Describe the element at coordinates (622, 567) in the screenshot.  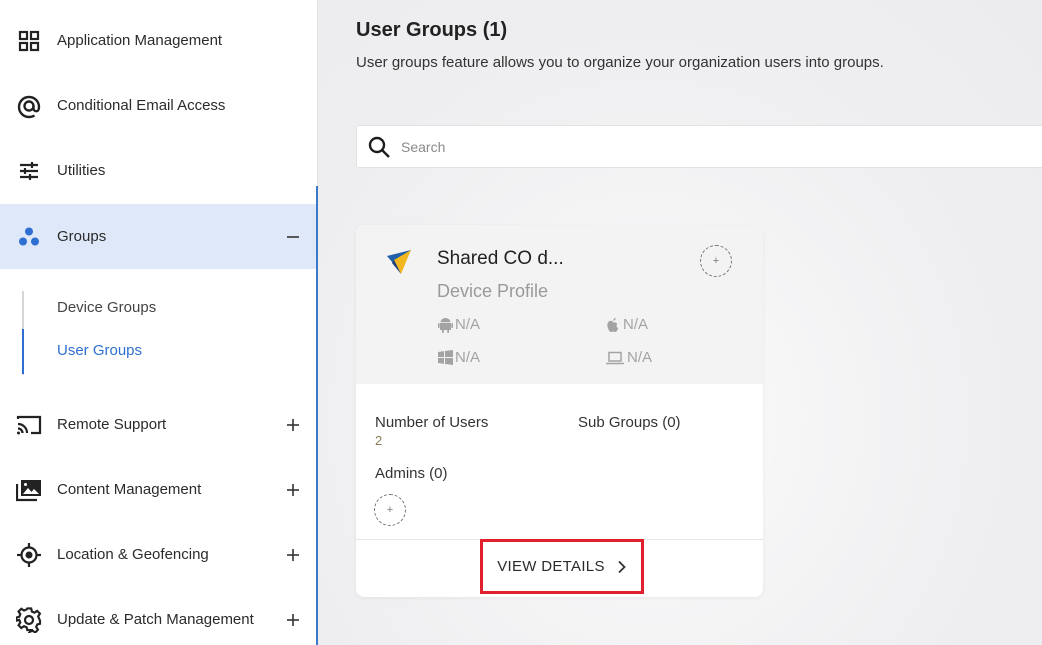
I see `chevron-right-icon` at that location.